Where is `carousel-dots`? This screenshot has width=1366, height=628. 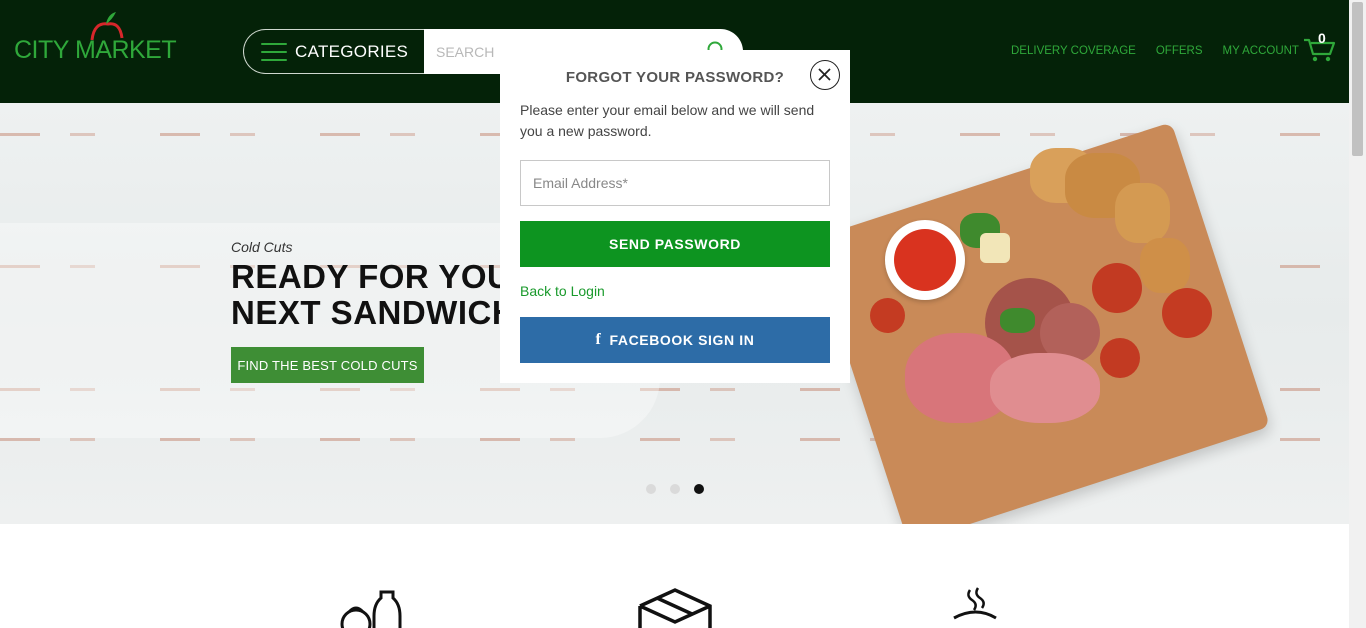
carousel-dots is located at coordinates (675, 489).